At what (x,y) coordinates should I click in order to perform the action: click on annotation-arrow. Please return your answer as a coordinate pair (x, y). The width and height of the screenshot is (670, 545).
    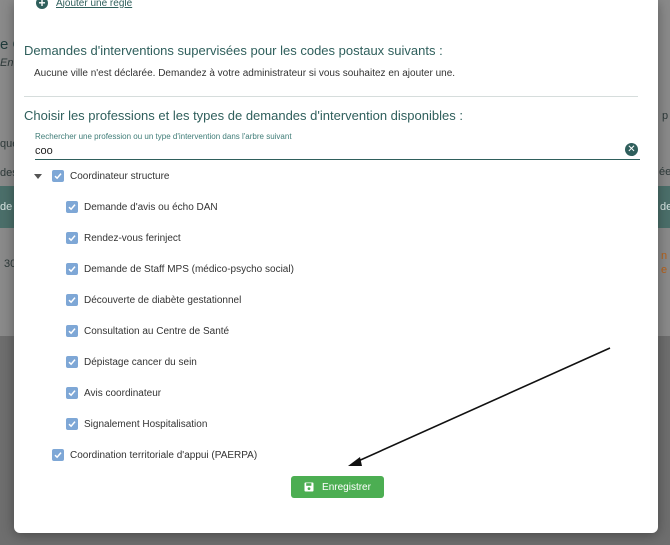
    Looking at the image, I should click on (479, 406).